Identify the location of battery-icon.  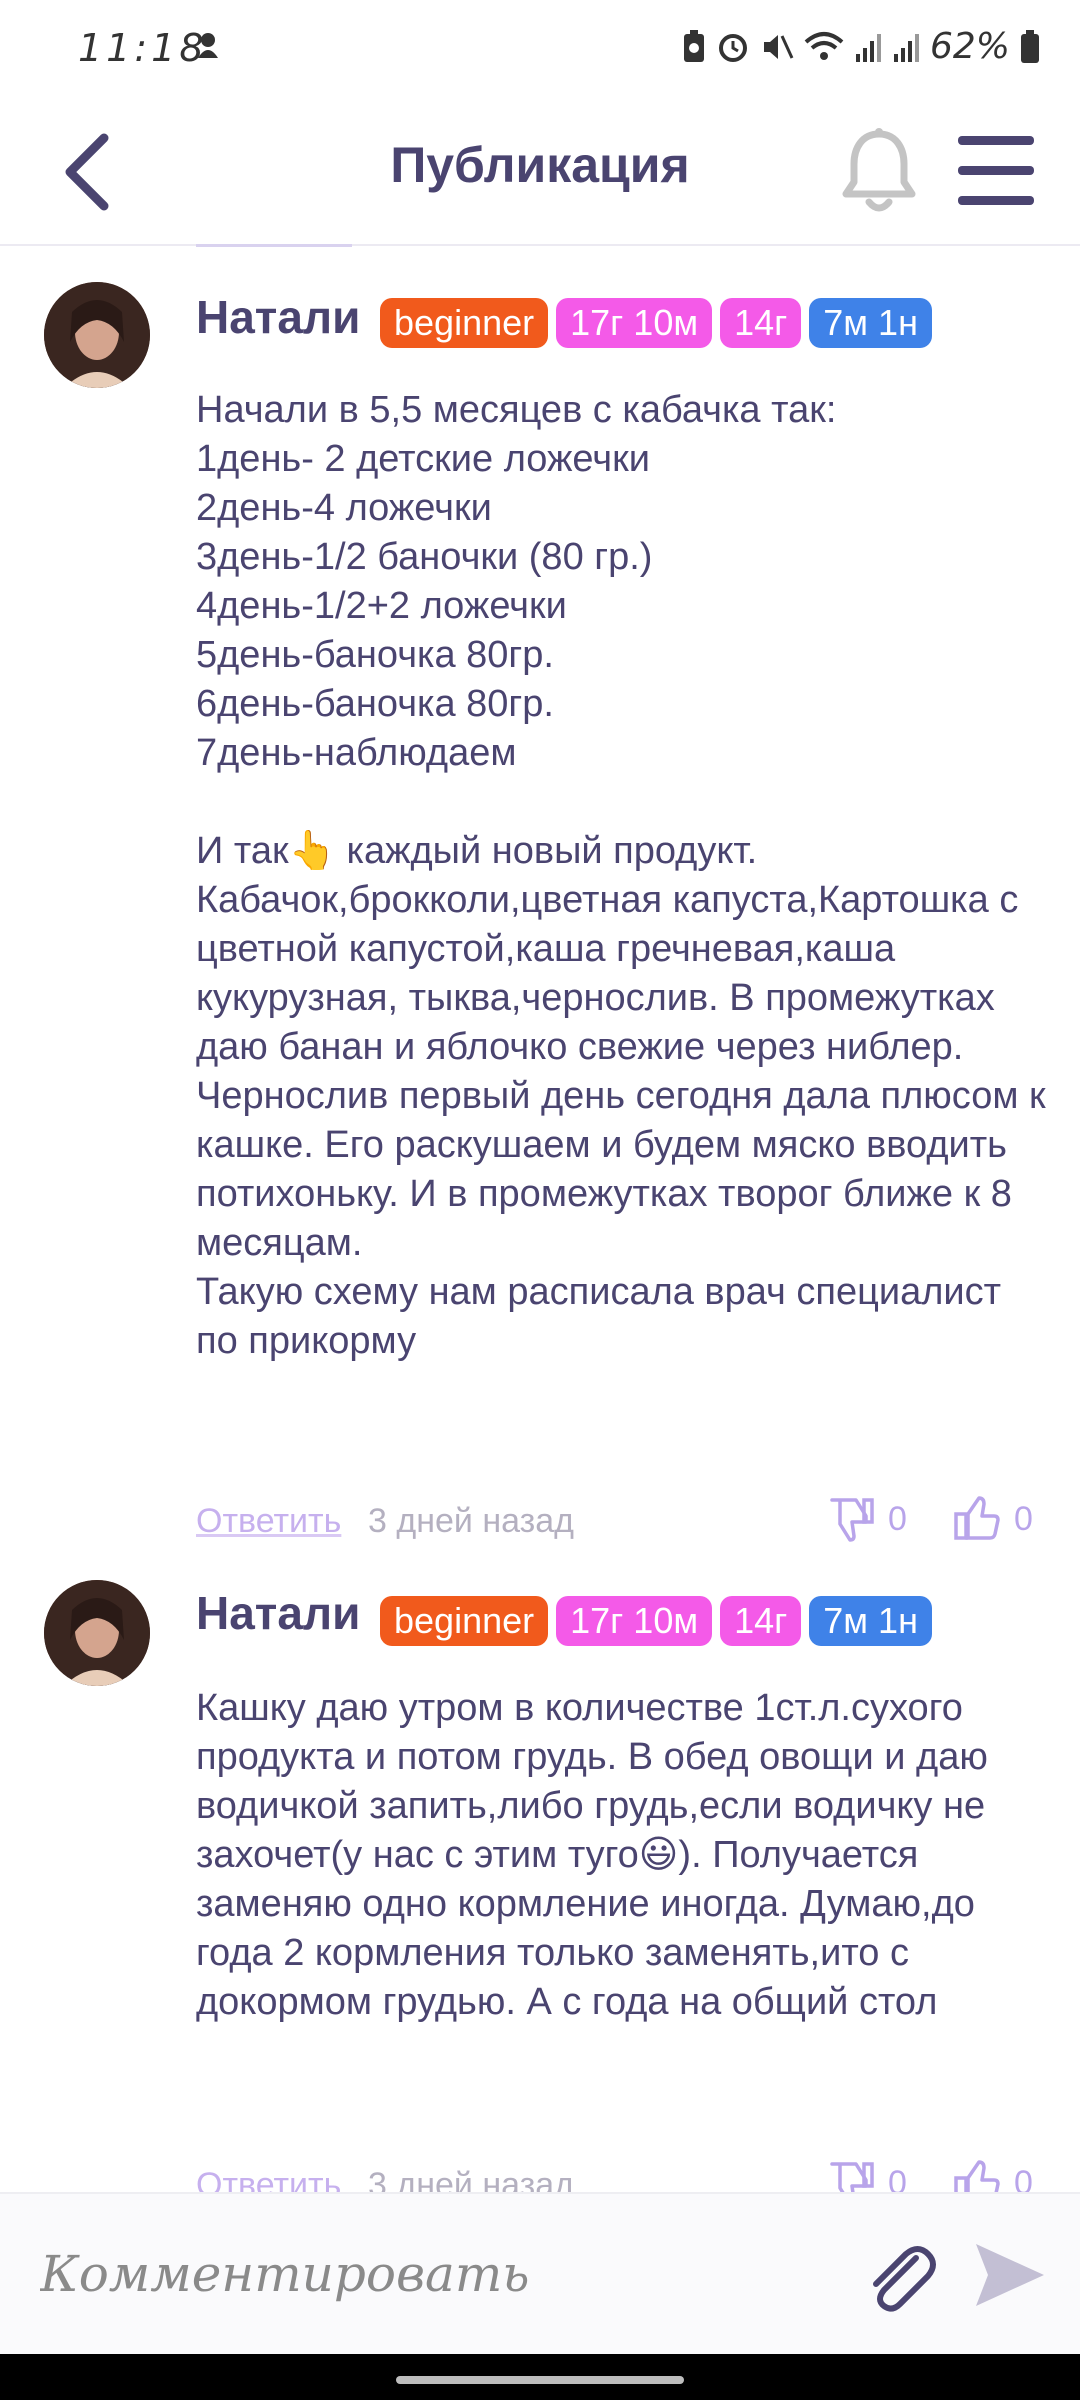
(1030, 46).